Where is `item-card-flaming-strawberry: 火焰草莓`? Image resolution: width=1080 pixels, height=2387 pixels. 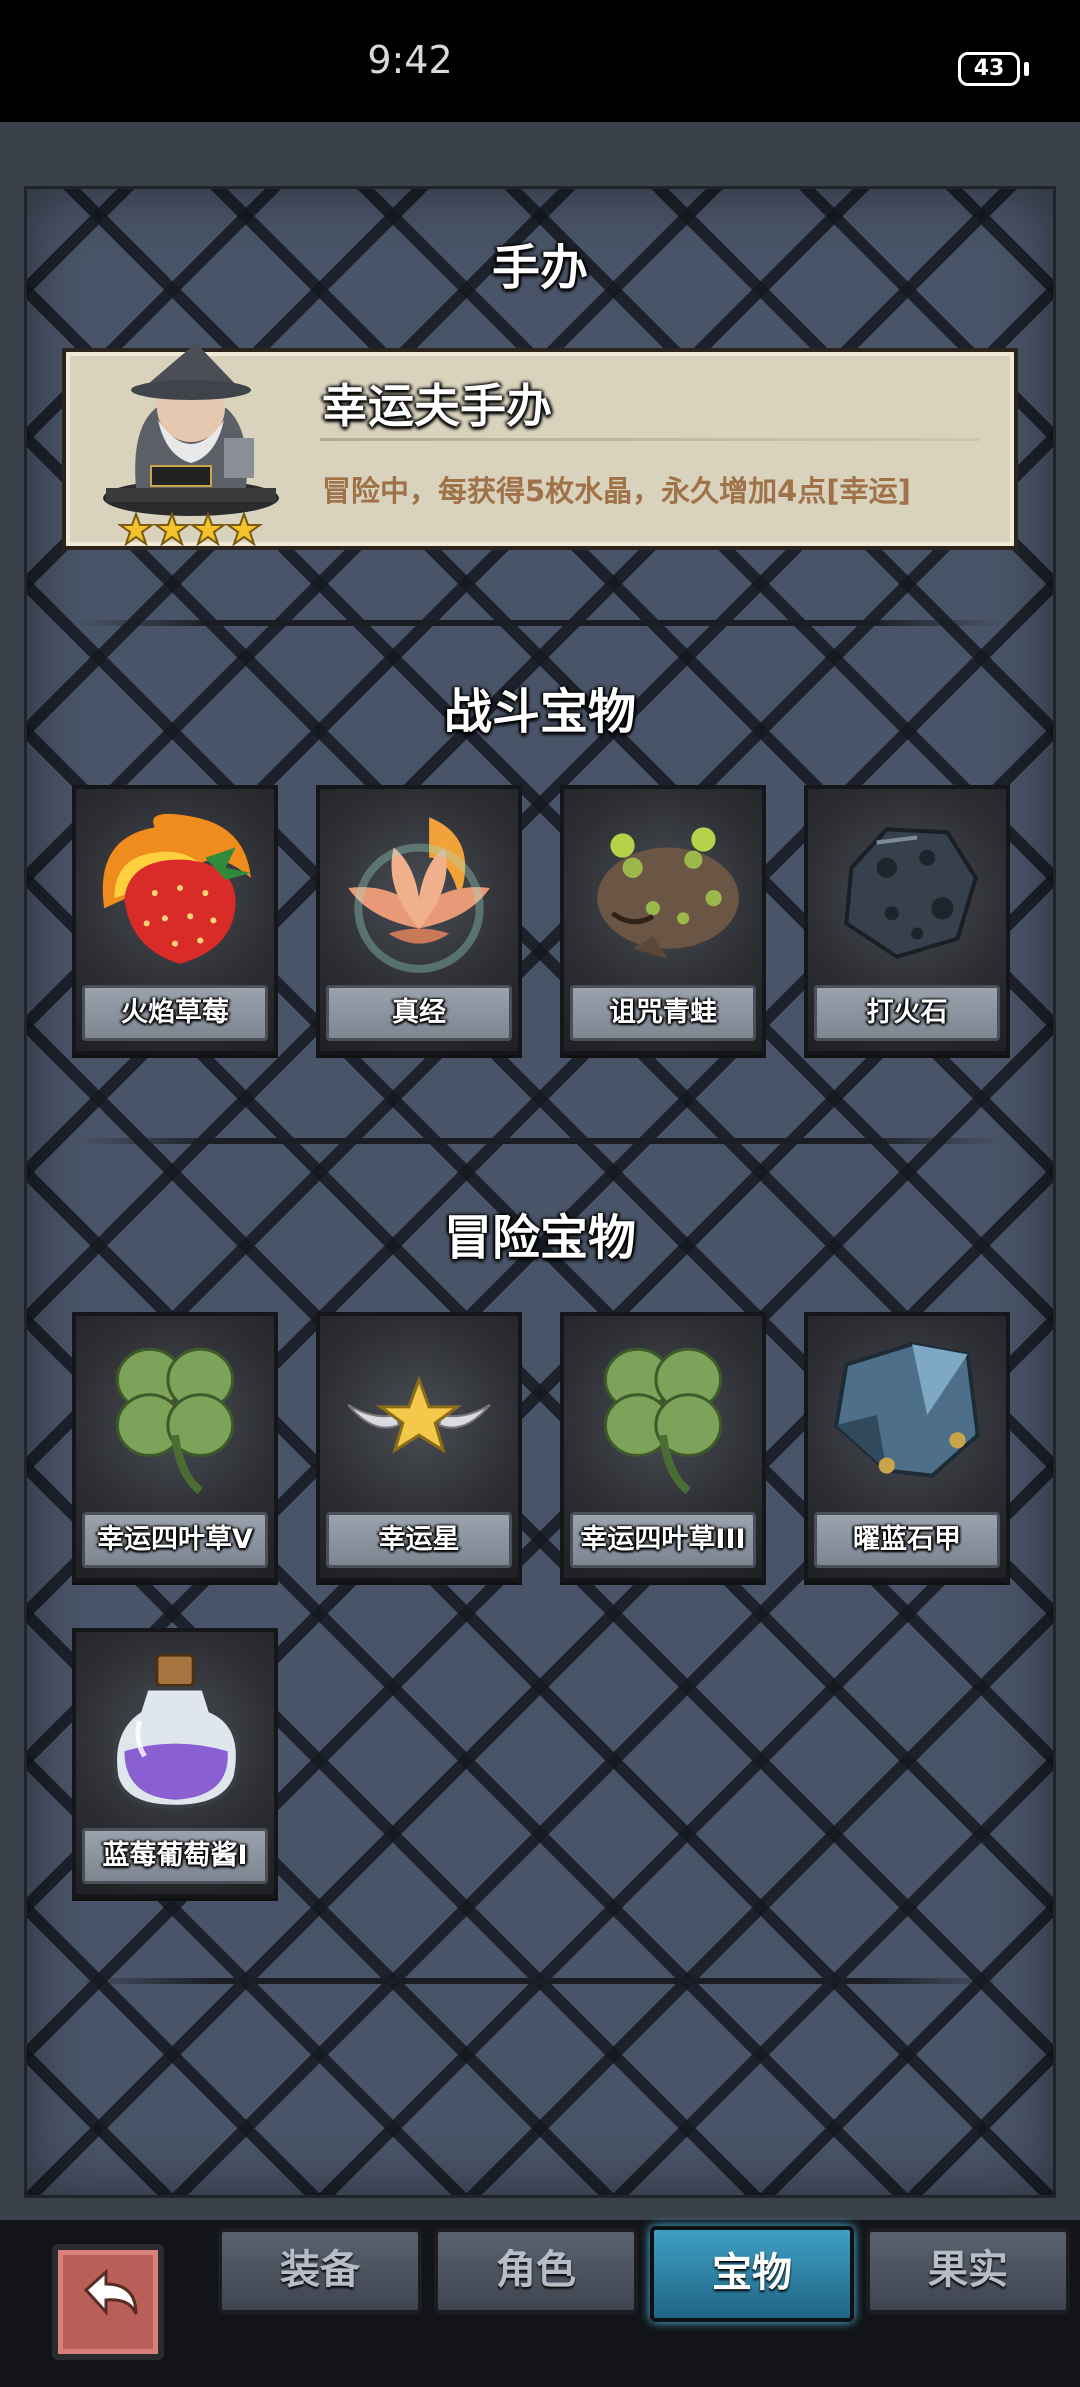
item-card-flaming-strawberry: 火焰草莓 is located at coordinates (175, 920).